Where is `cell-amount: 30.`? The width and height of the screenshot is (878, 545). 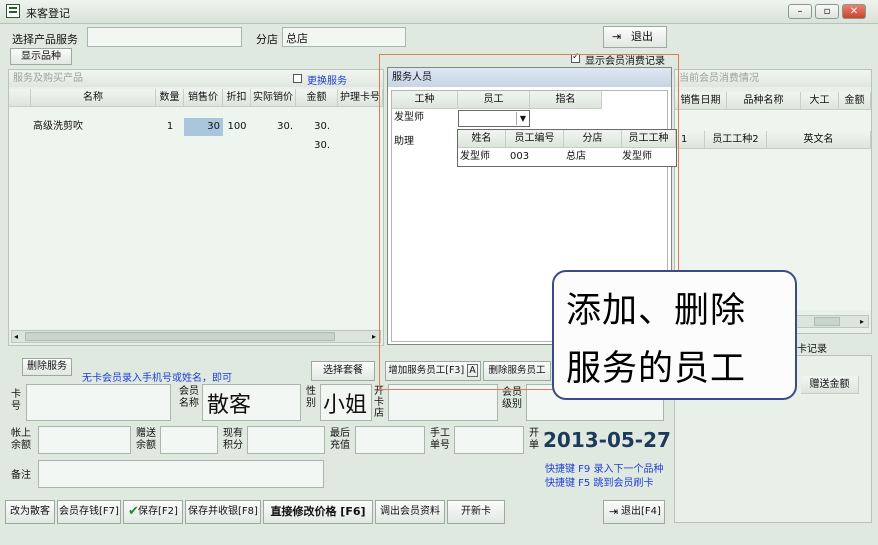
cell-amount: 30. is located at coordinates (322, 126).